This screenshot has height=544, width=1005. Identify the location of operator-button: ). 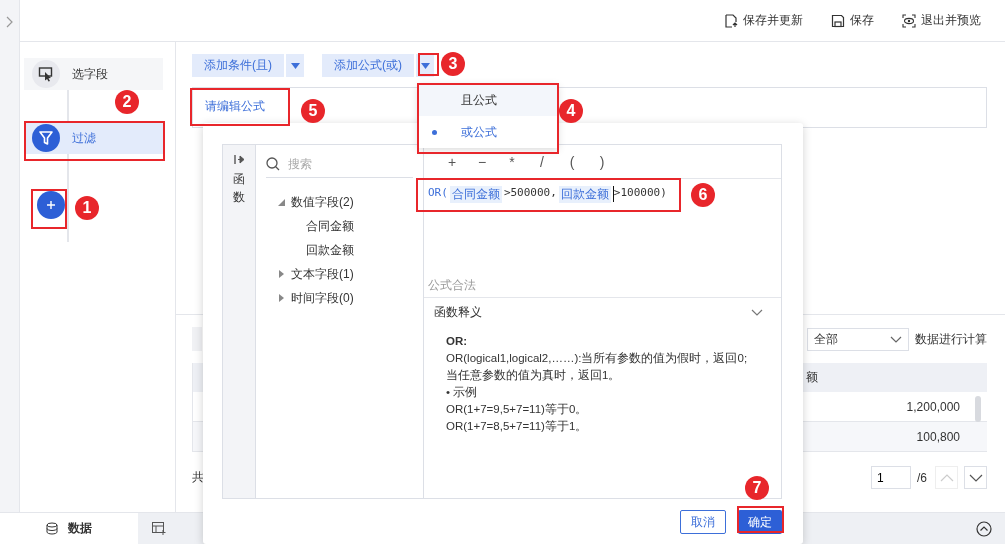
(602, 161).